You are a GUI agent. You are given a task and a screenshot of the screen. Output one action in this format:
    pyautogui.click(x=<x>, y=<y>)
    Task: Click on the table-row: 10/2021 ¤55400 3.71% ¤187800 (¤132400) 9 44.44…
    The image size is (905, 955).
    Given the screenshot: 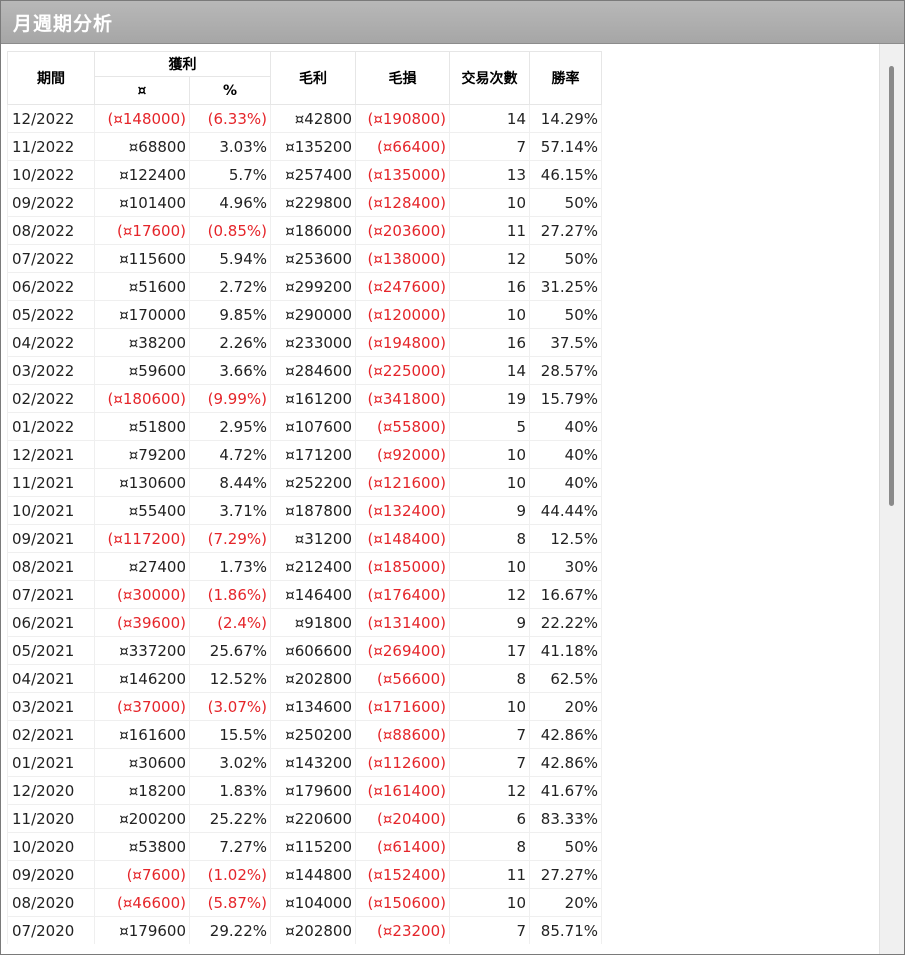 What is the action you would take?
    pyautogui.click(x=304, y=510)
    